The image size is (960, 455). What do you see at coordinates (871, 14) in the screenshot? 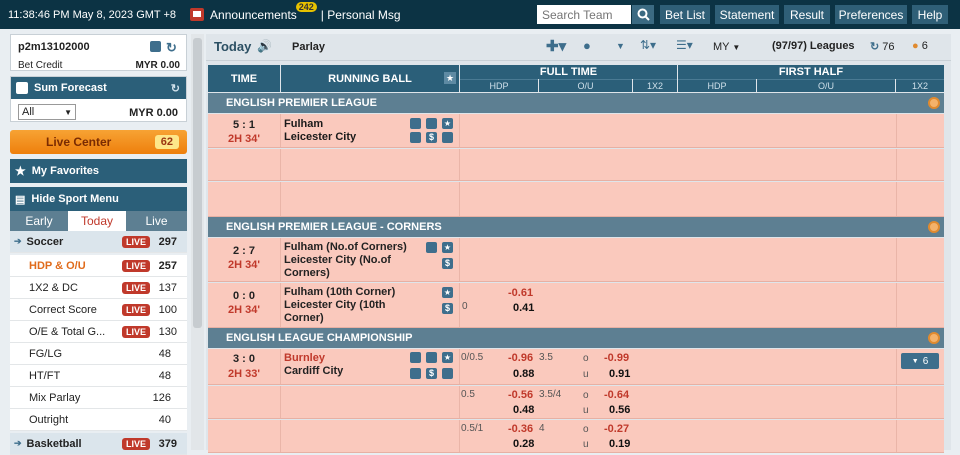
I see `preferences-button: Preferences` at bounding box center [871, 14].